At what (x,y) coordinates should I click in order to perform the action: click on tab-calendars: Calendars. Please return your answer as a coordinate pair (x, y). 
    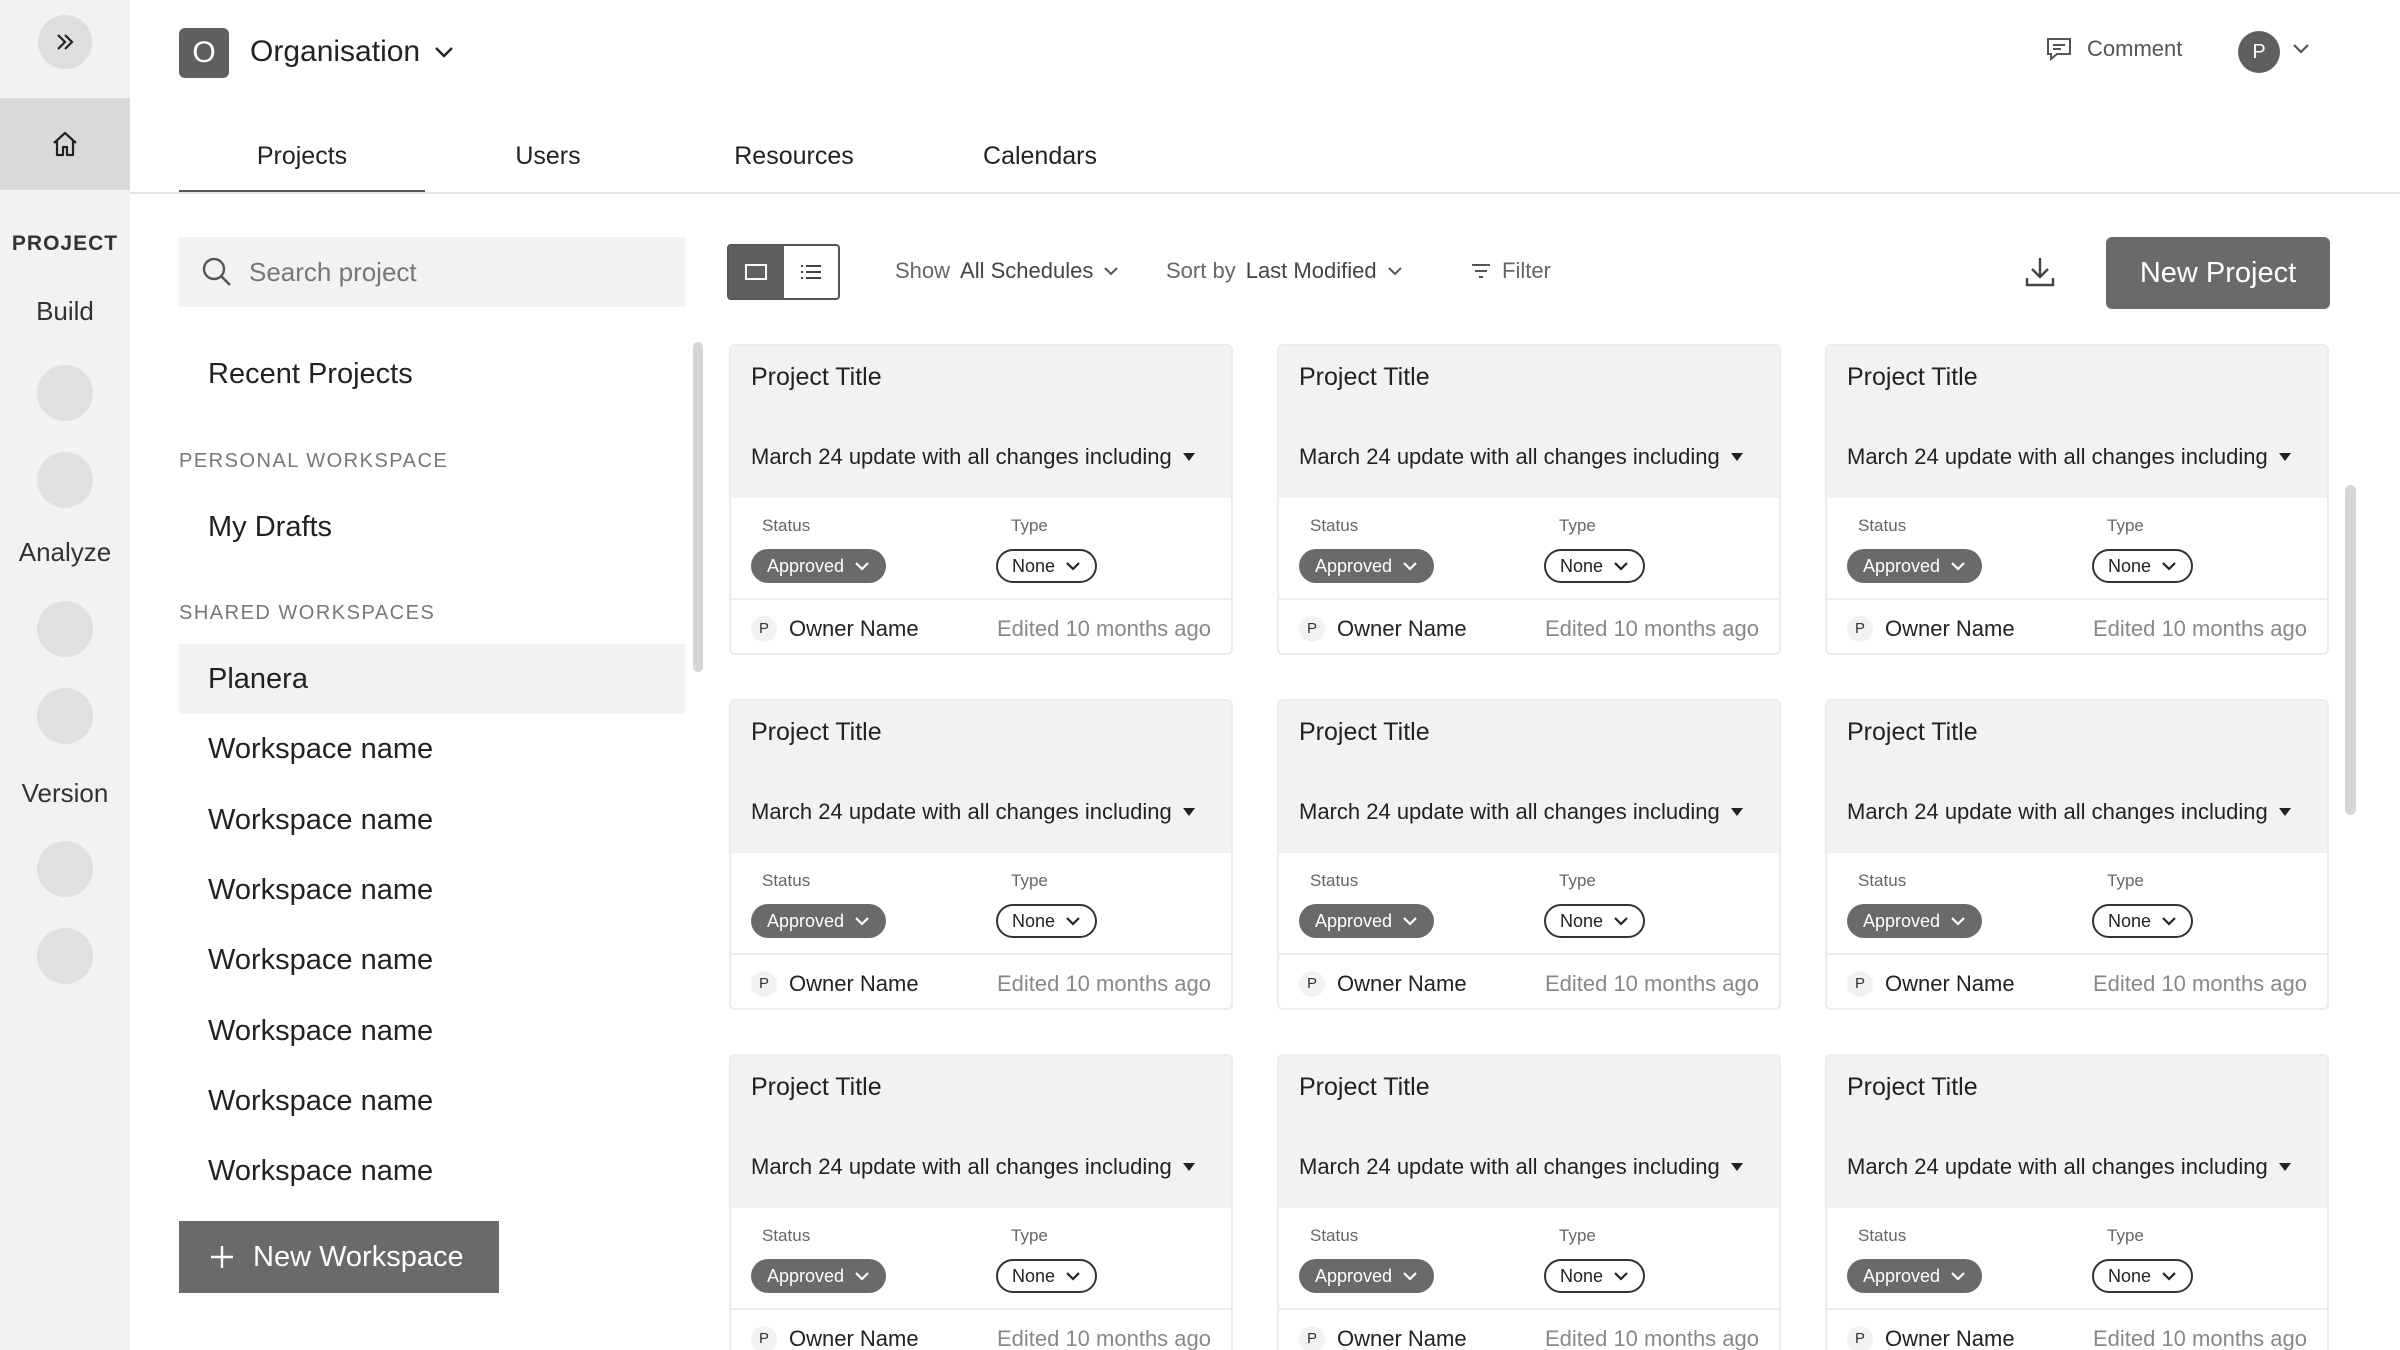
    Looking at the image, I should click on (1040, 162).